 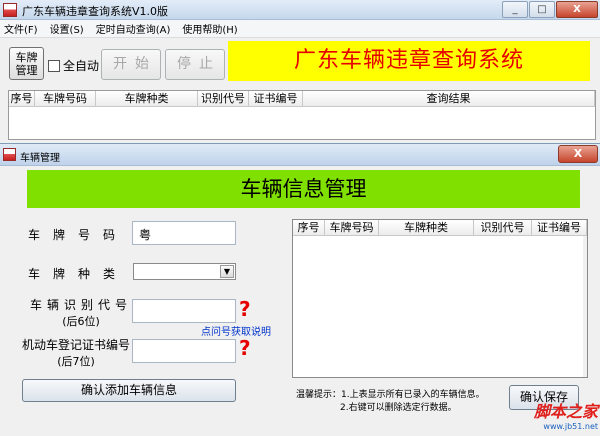 I want to click on watermark-url: www.jb51.net, so click(x=570, y=426).